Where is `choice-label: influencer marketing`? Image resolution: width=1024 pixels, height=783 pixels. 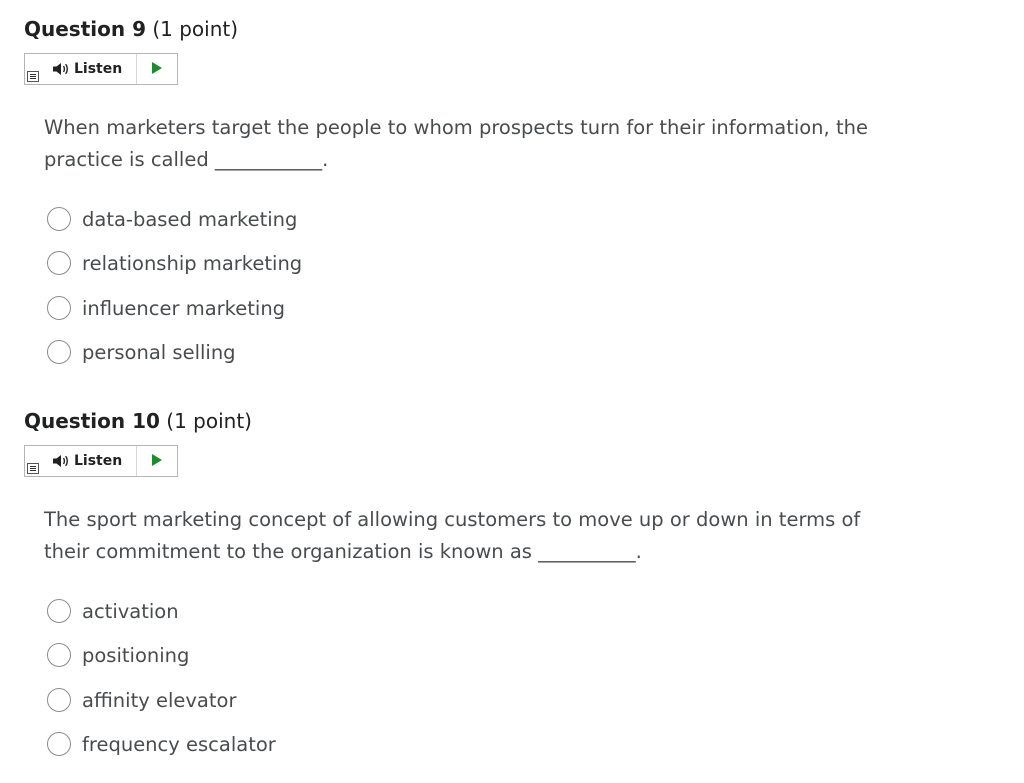 choice-label: influencer marketing is located at coordinates (184, 308).